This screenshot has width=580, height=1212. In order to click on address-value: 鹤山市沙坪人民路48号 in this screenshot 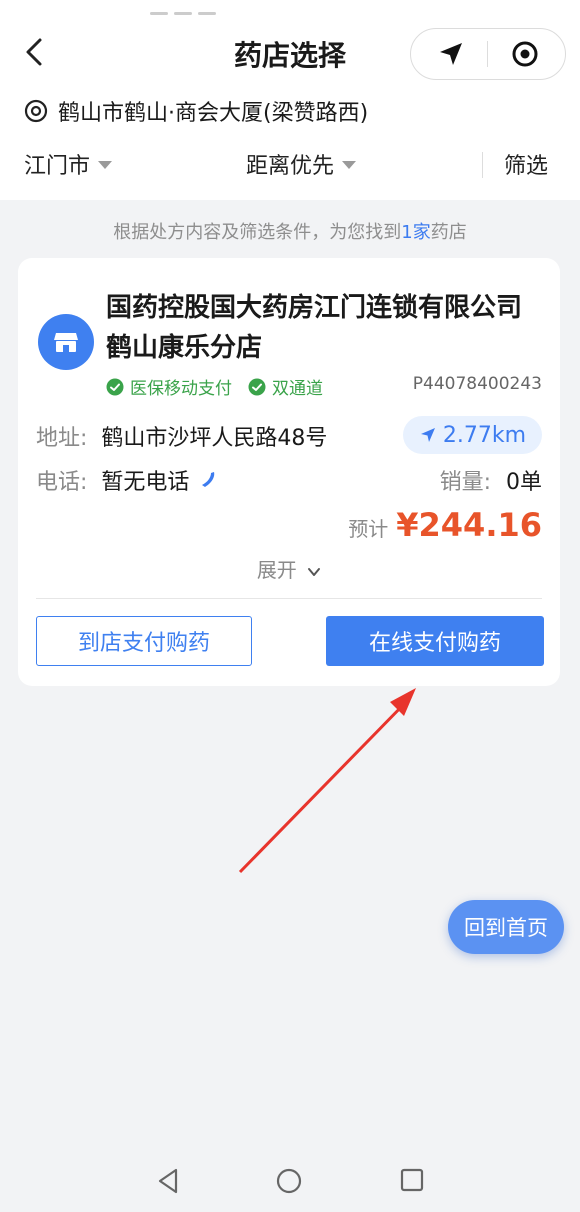, I will do `click(214, 438)`.